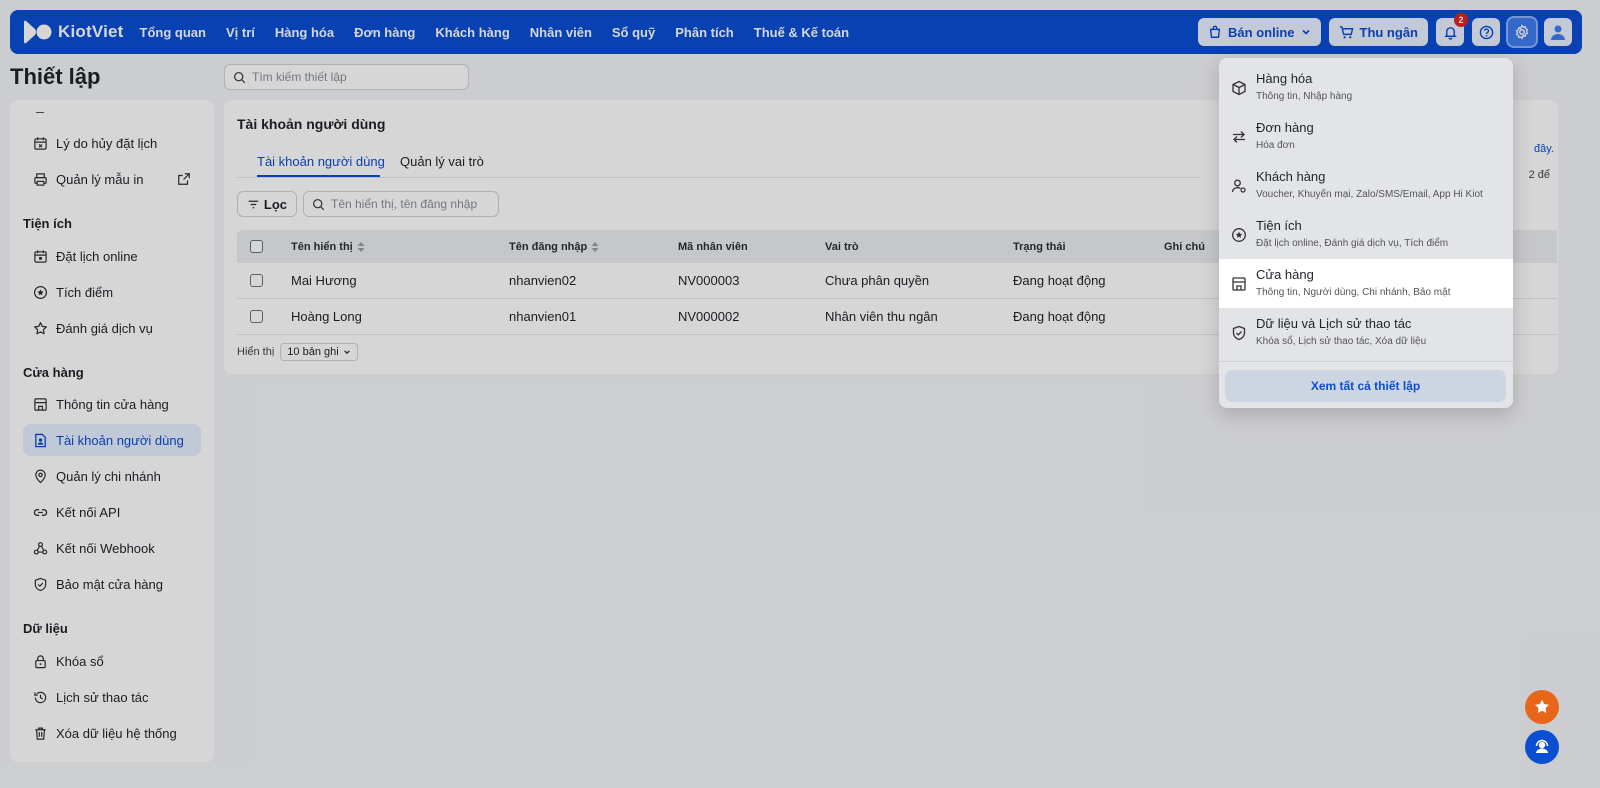 Image resolution: width=1600 pixels, height=788 pixels. Describe the element at coordinates (102, 697) in the screenshot. I see `sidebar-item-label: Lịch sử thao tác` at that location.